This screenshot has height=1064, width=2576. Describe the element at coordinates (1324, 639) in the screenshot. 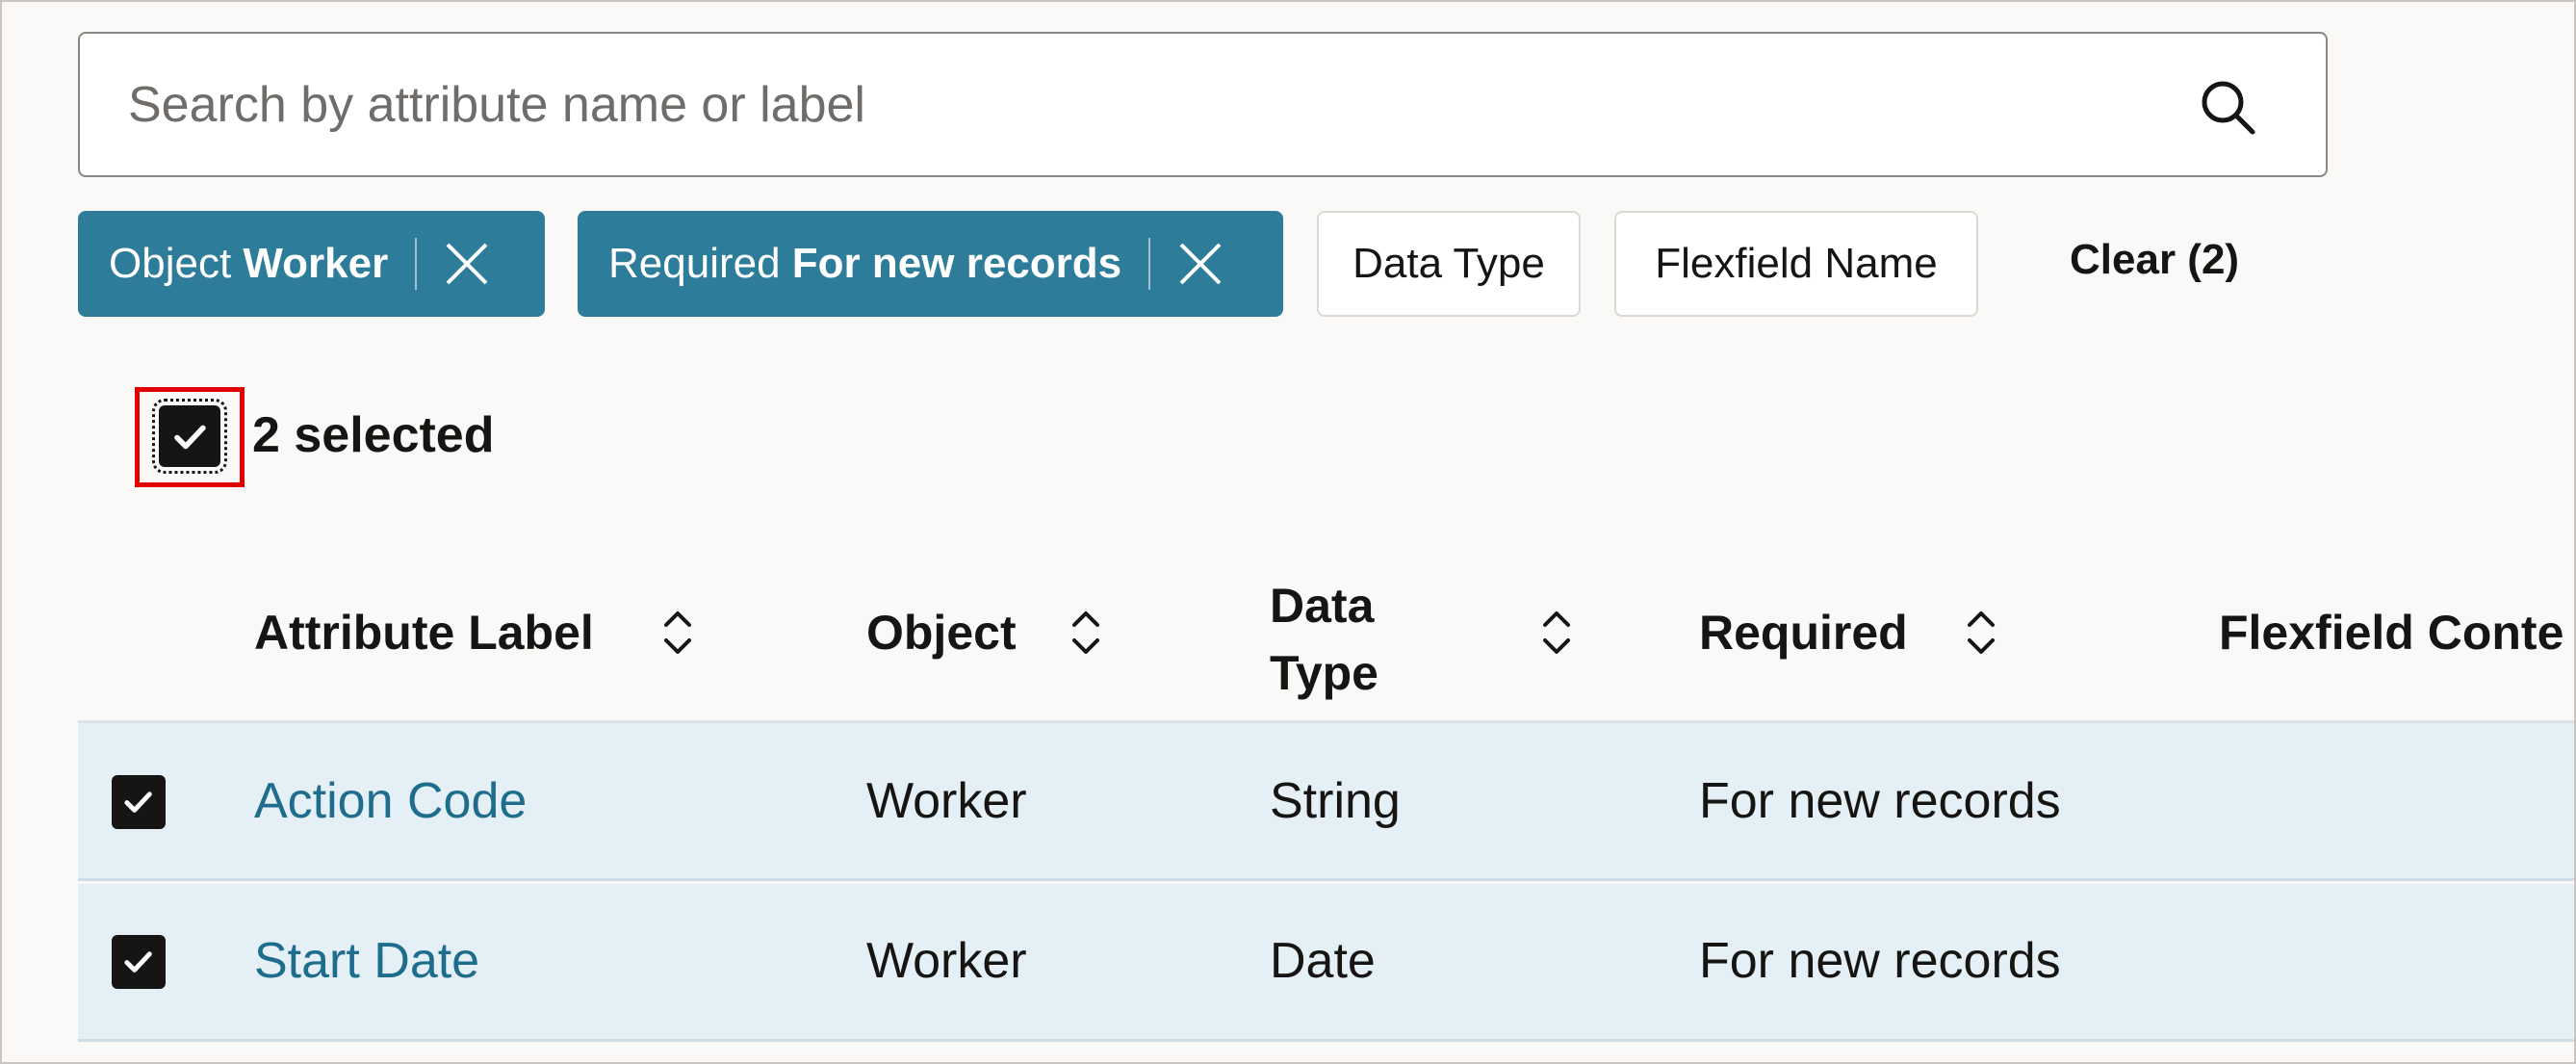

I see `column-header-data-type: Data Type` at that location.